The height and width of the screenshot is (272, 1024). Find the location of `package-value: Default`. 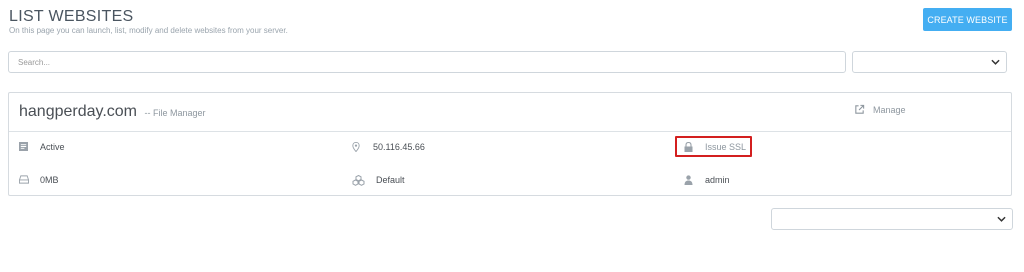

package-value: Default is located at coordinates (390, 180).